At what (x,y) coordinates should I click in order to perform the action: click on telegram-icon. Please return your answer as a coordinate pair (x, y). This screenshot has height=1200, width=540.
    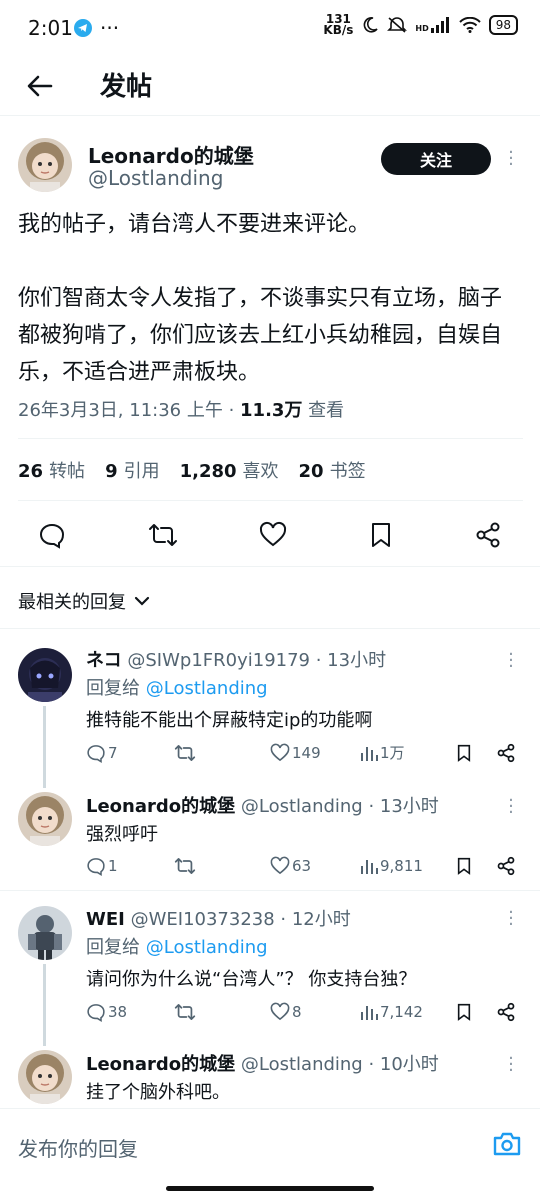
    Looking at the image, I should click on (83, 28).